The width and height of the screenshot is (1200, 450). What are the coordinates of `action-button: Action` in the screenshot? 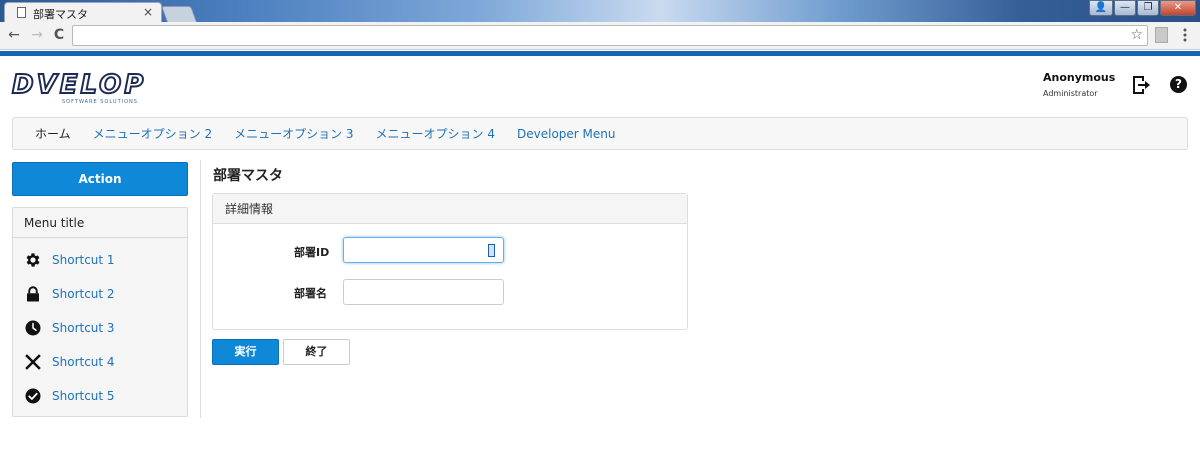 It's located at (100, 179).